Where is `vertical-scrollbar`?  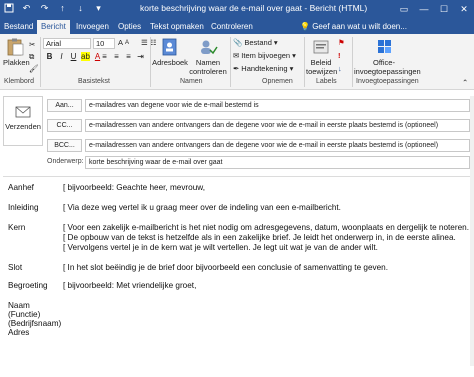 vertical-scrollbar is located at coordinates (472, 231).